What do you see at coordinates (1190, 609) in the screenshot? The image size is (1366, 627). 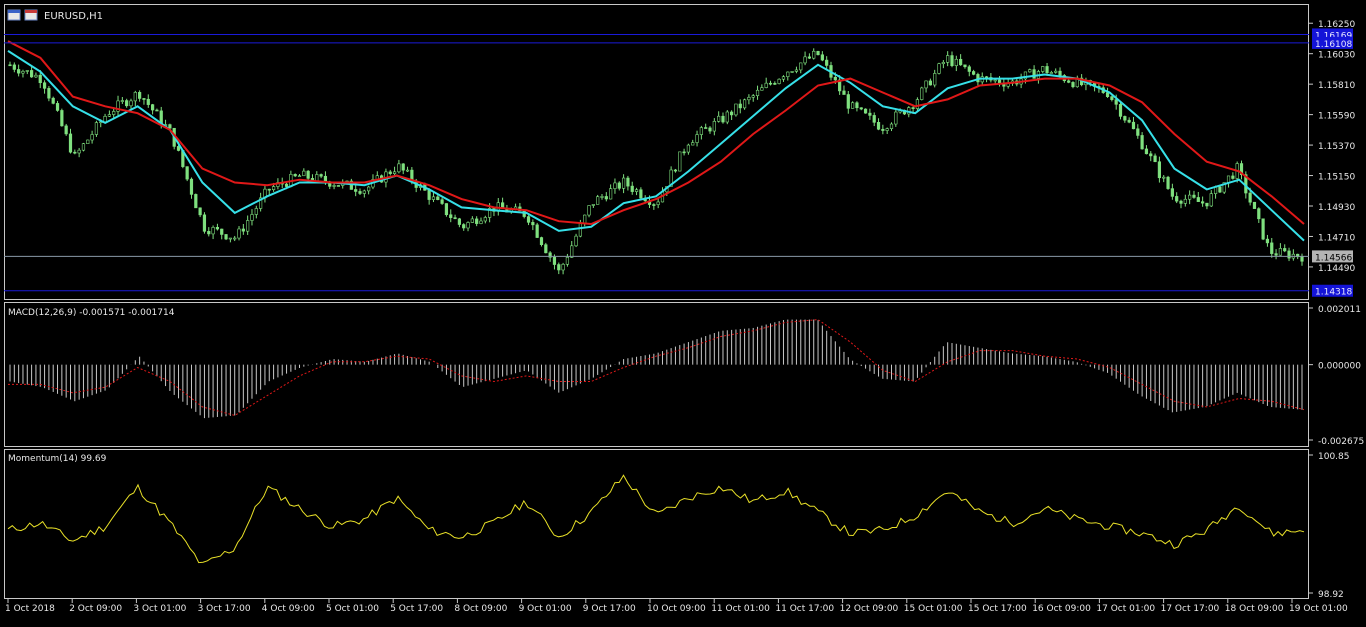 I see `time-tick-label: 17 Oct 17:00` at bounding box center [1190, 609].